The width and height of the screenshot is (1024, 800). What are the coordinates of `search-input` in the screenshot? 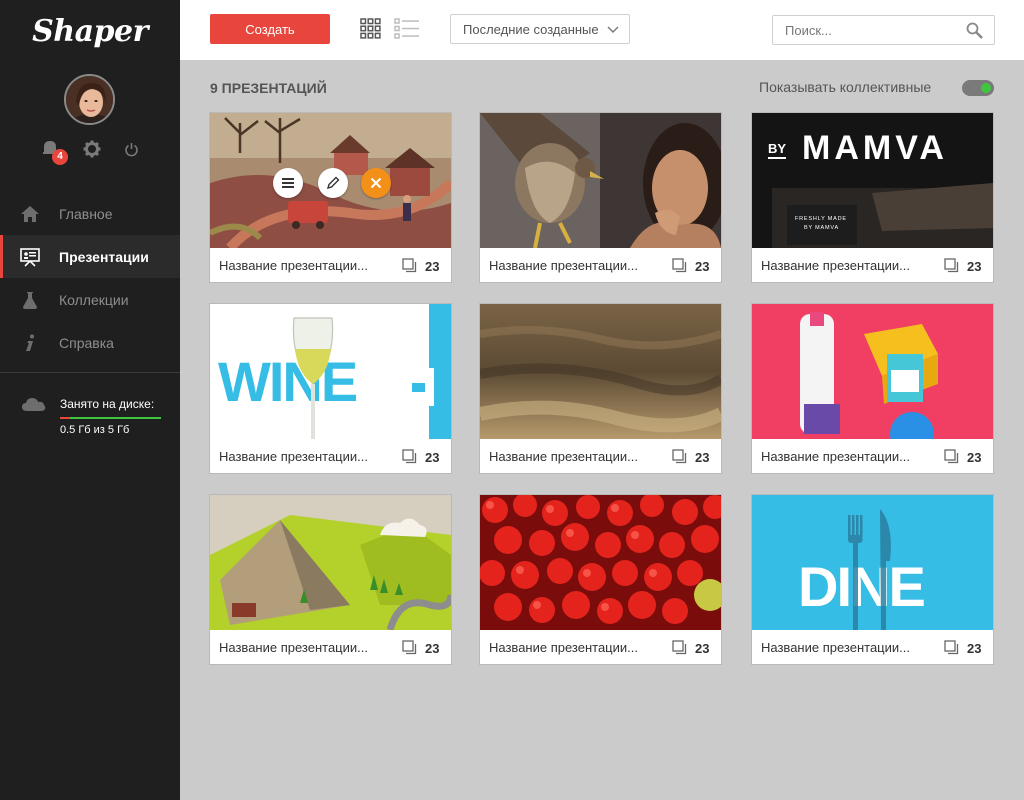 It's located at (868, 30).